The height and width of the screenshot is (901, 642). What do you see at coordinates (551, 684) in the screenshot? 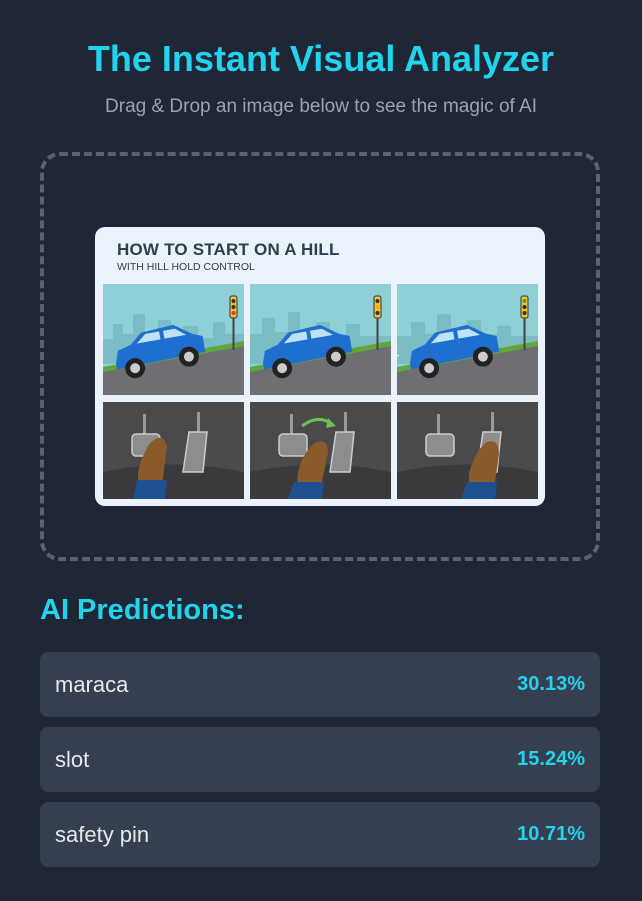
I see `prediction-confidence: 30.13%` at bounding box center [551, 684].